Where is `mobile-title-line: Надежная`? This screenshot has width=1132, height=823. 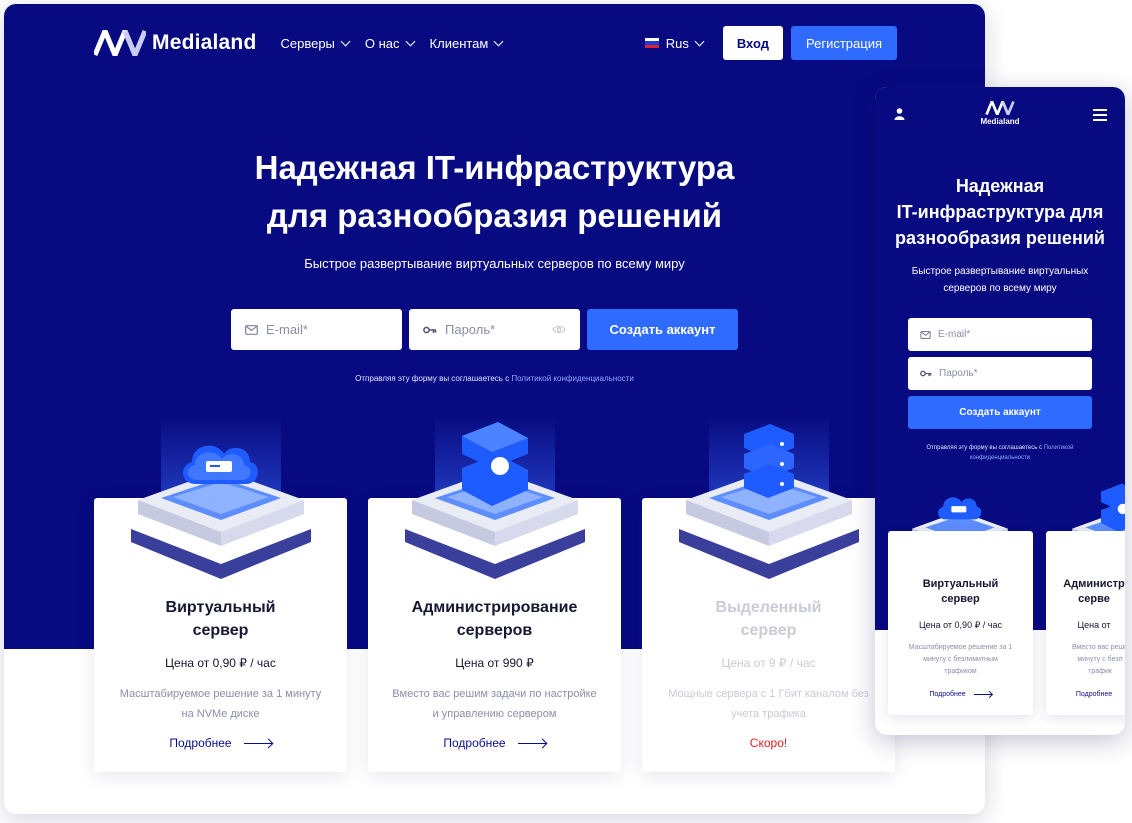 mobile-title-line: Надежная is located at coordinates (1000, 186).